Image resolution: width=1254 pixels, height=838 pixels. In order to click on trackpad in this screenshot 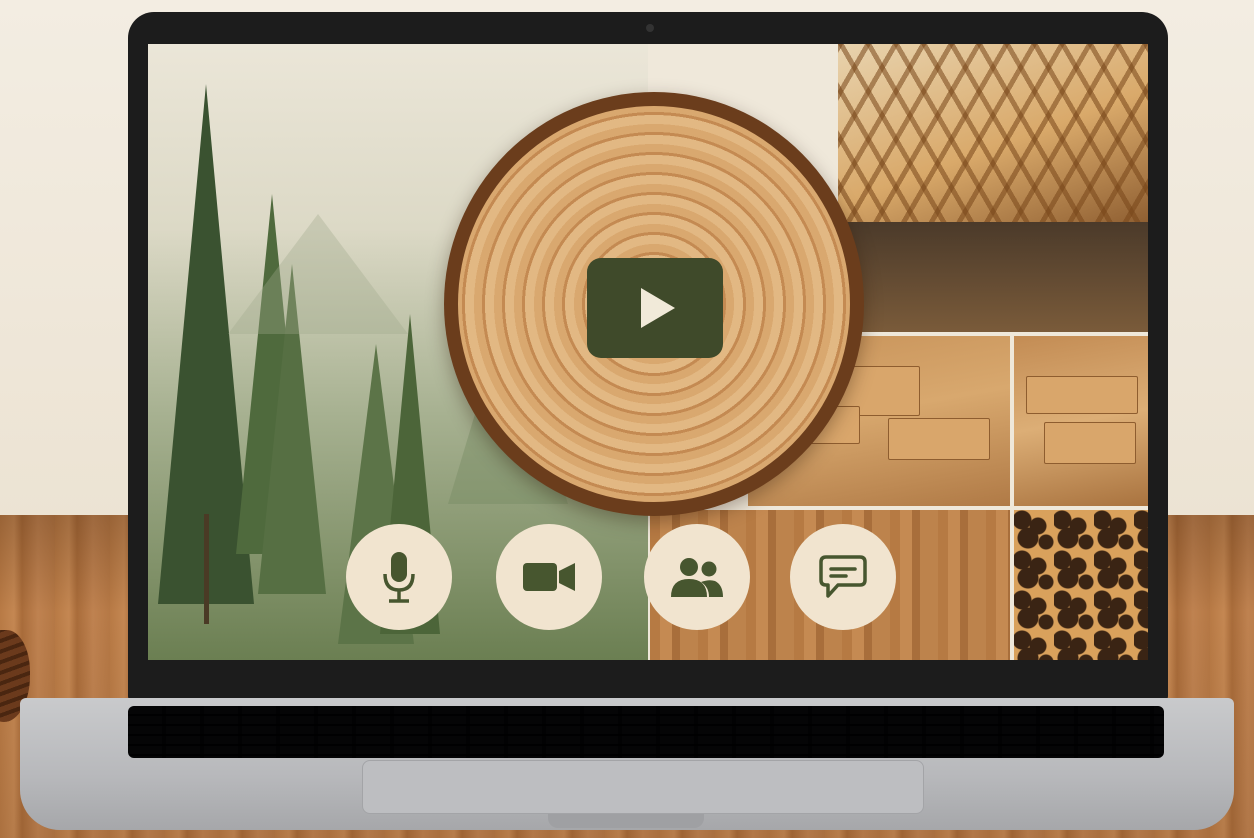, I will do `click(643, 787)`.